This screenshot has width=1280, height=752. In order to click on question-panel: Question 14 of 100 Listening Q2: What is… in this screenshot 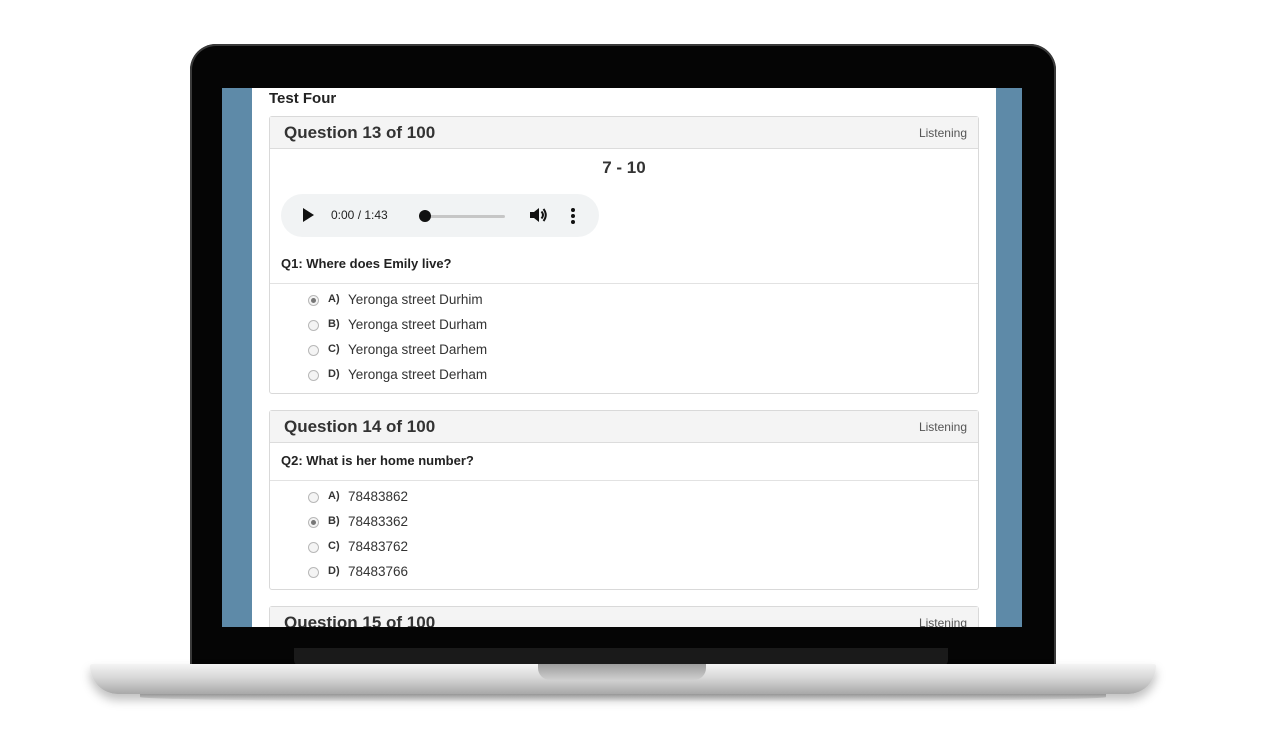, I will do `click(624, 500)`.